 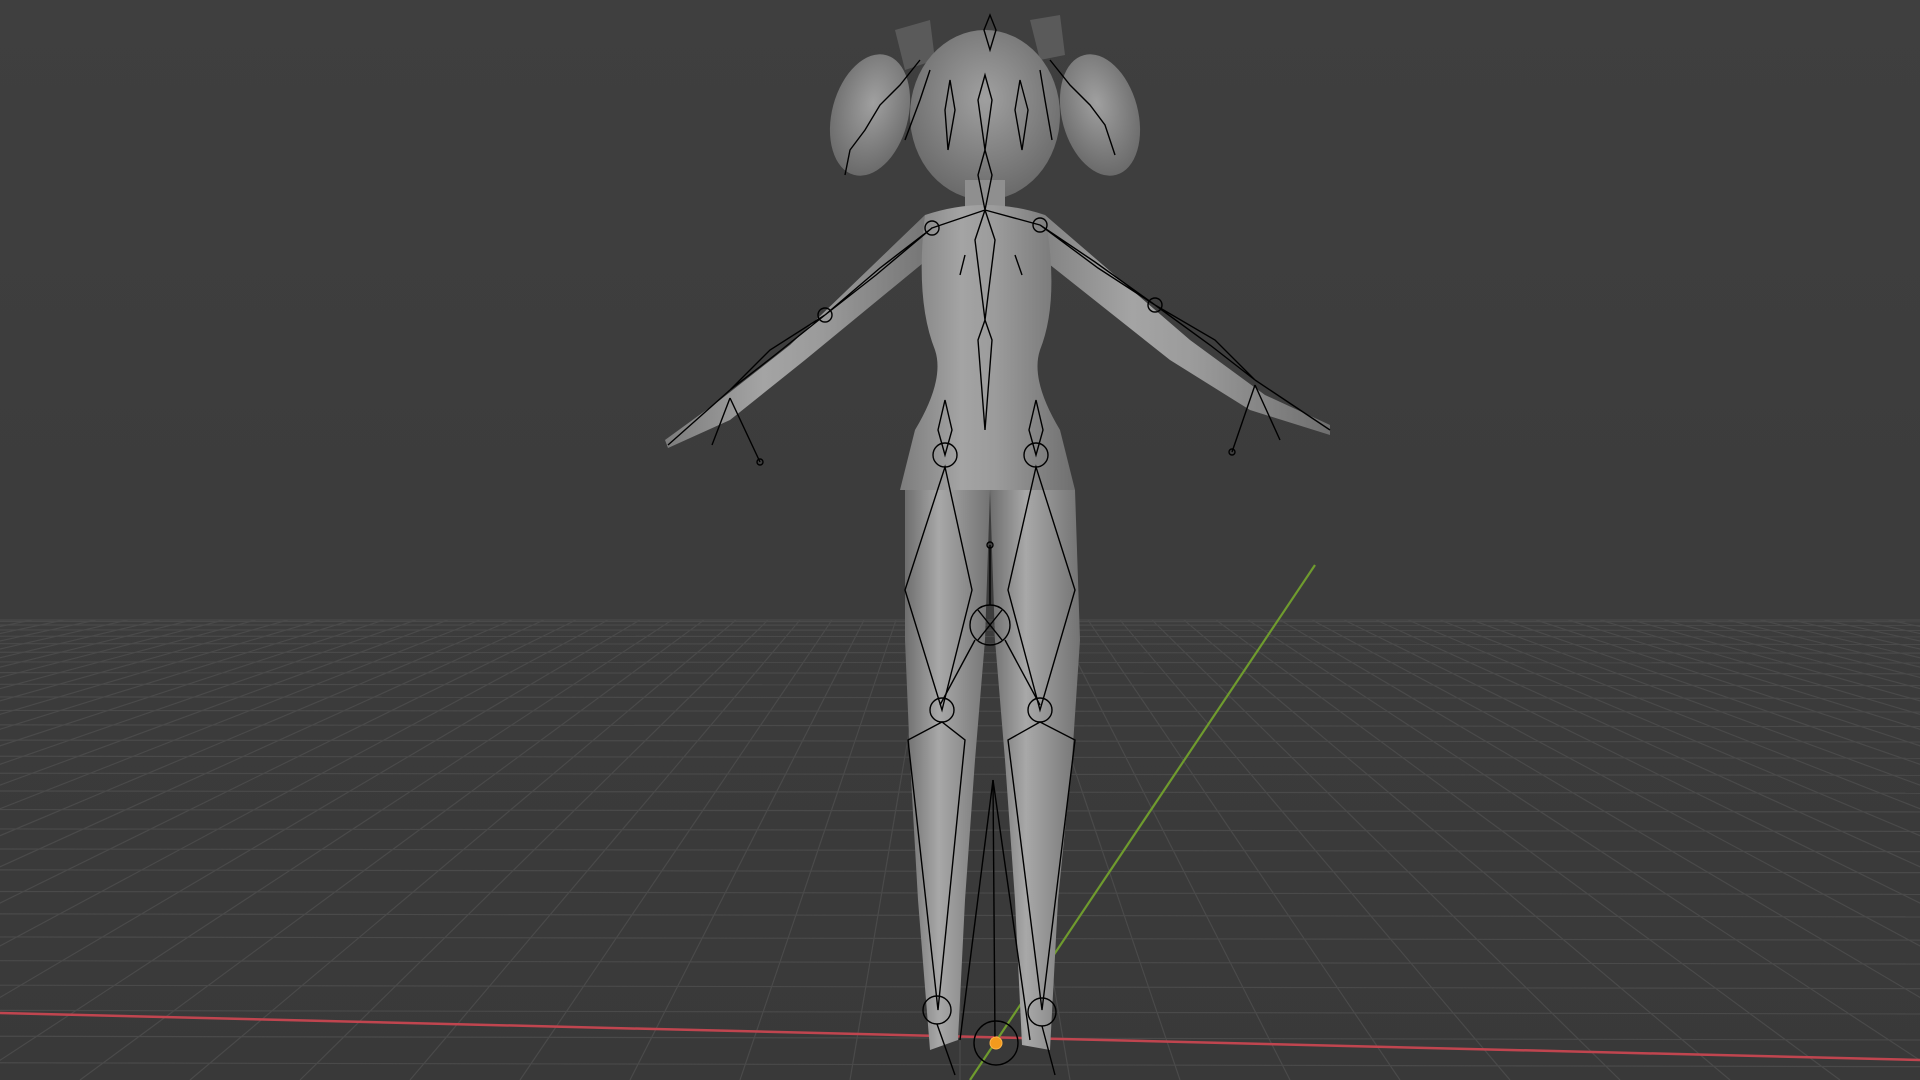 I want to click on right-leg, so click(x=1035, y=770).